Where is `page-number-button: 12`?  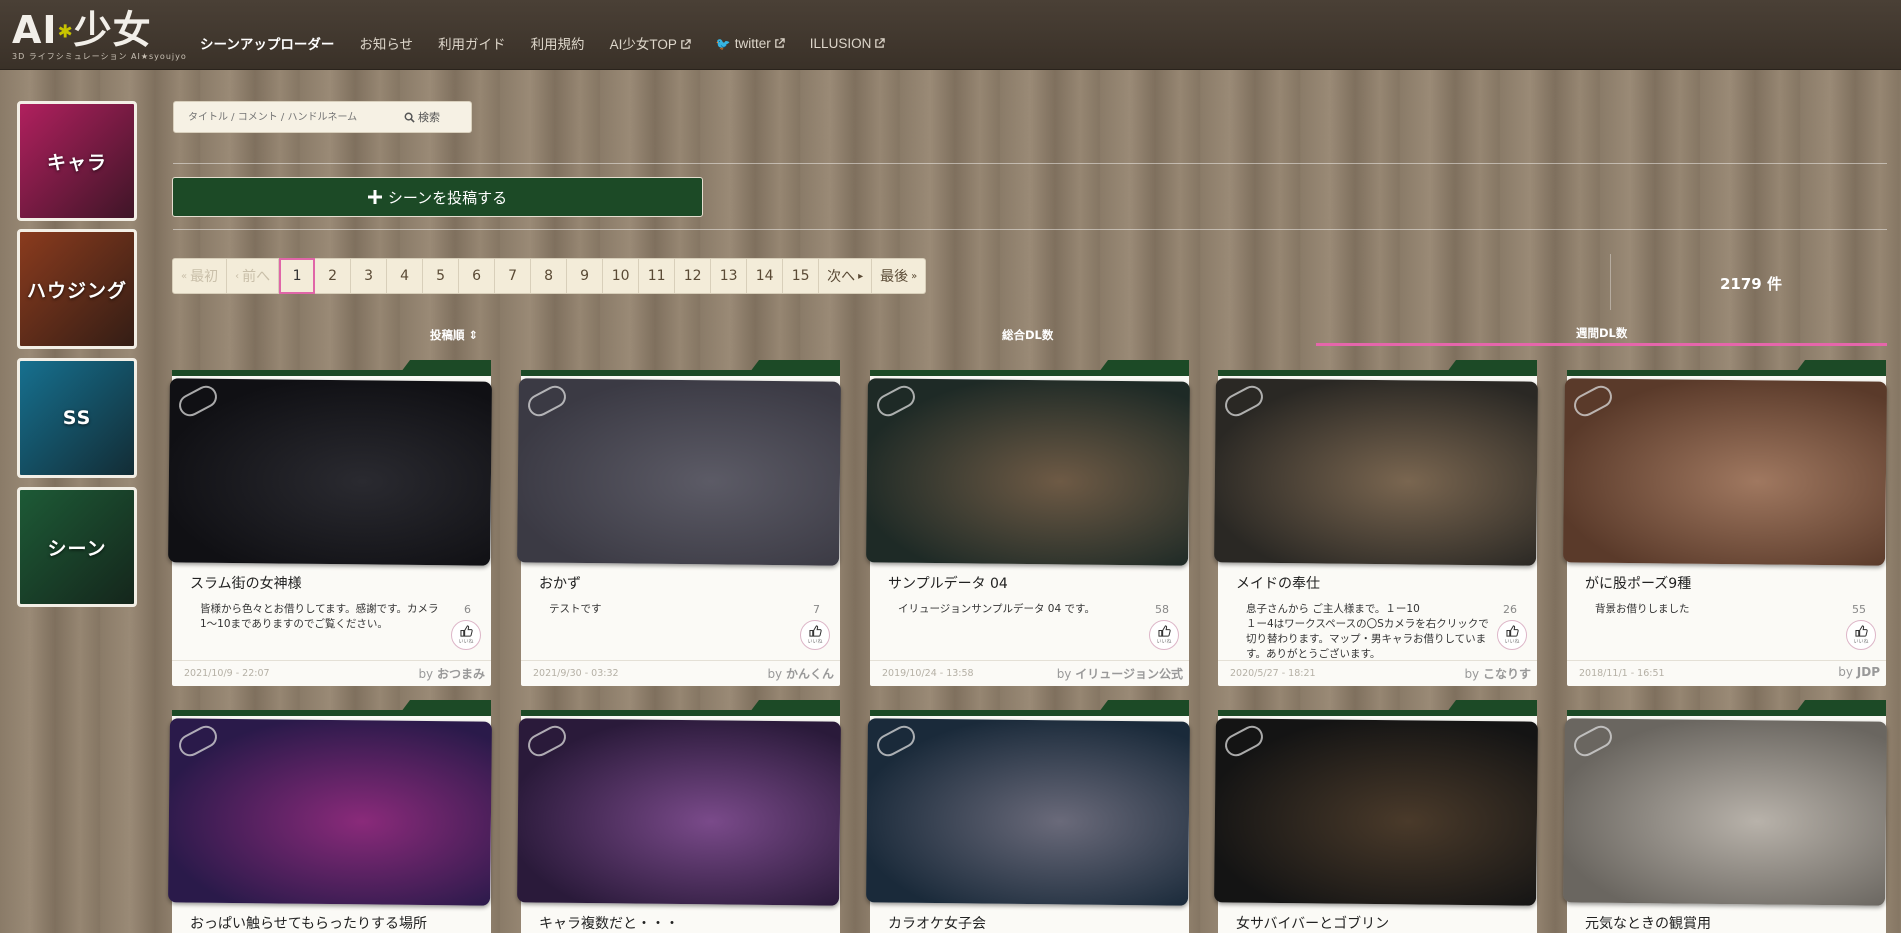 page-number-button: 12 is located at coordinates (693, 276).